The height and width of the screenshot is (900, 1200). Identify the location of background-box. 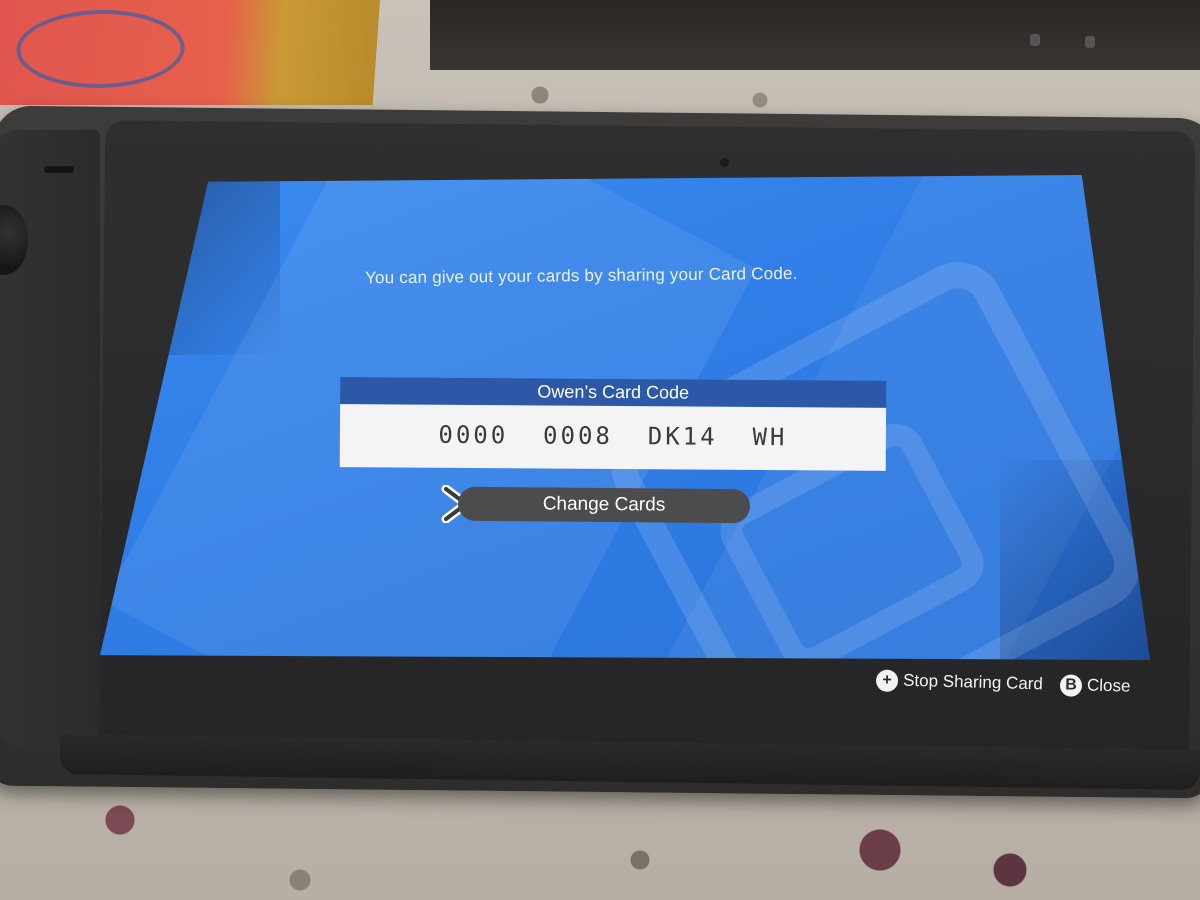
(190, 52).